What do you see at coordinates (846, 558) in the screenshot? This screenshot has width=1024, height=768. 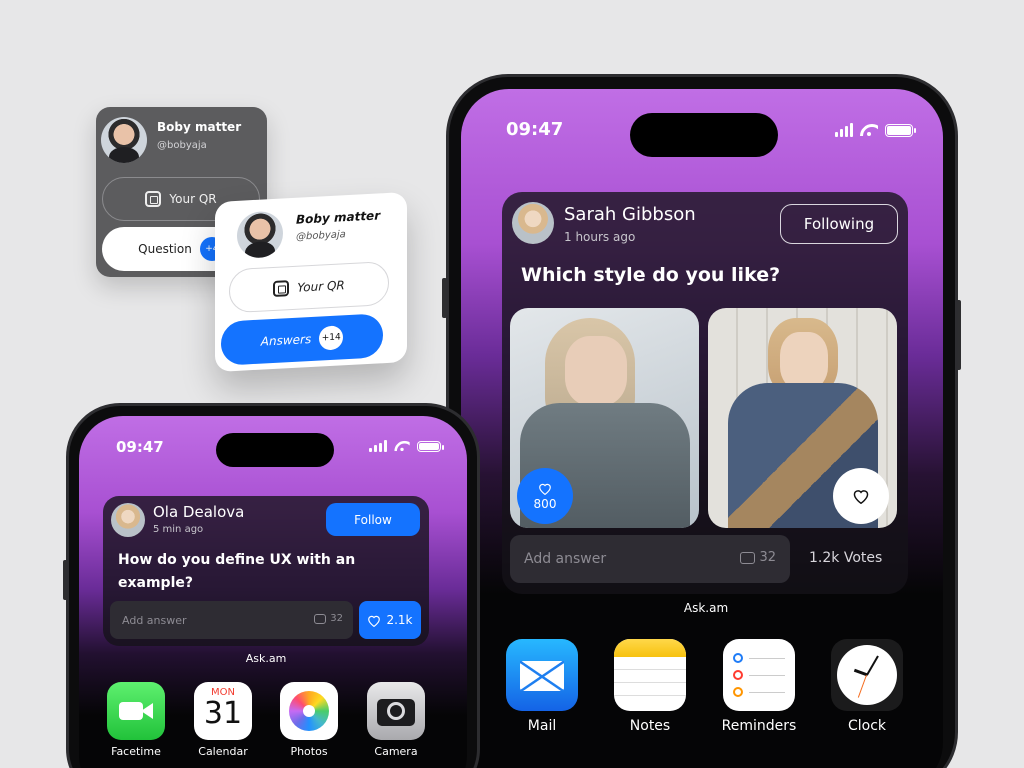 I see `votes-count: 1.2k Votes` at bounding box center [846, 558].